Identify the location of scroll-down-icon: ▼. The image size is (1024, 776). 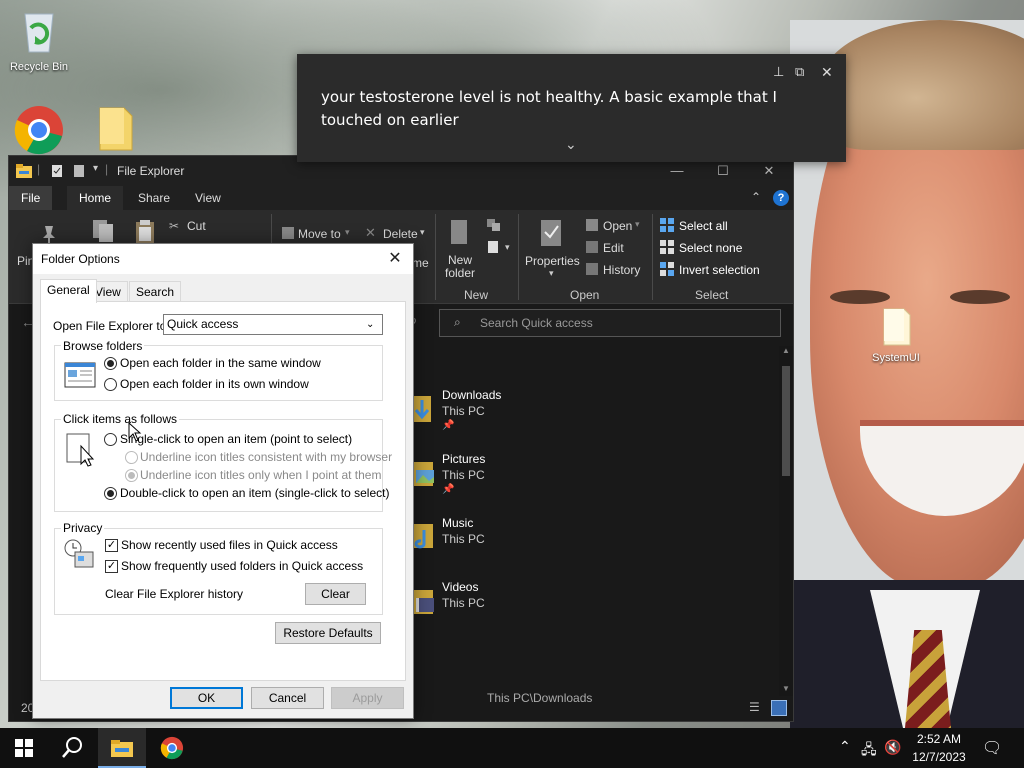
(786, 688).